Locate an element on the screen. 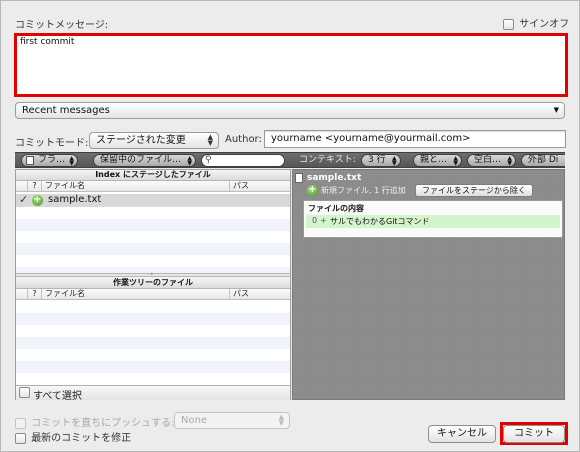 The width and height of the screenshot is (580, 452). recent-messages-label: Recent messages is located at coordinates (66, 110).